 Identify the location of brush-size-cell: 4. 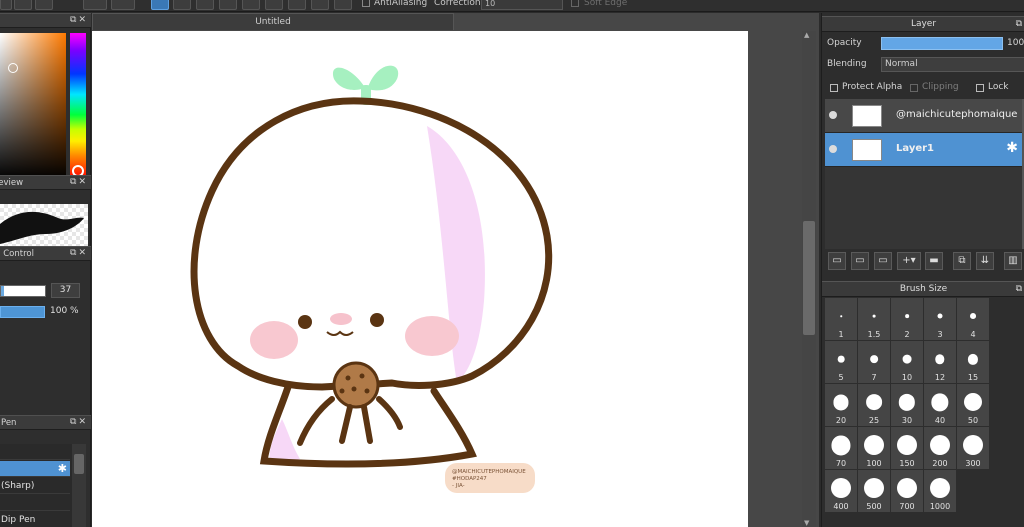
(973, 319).